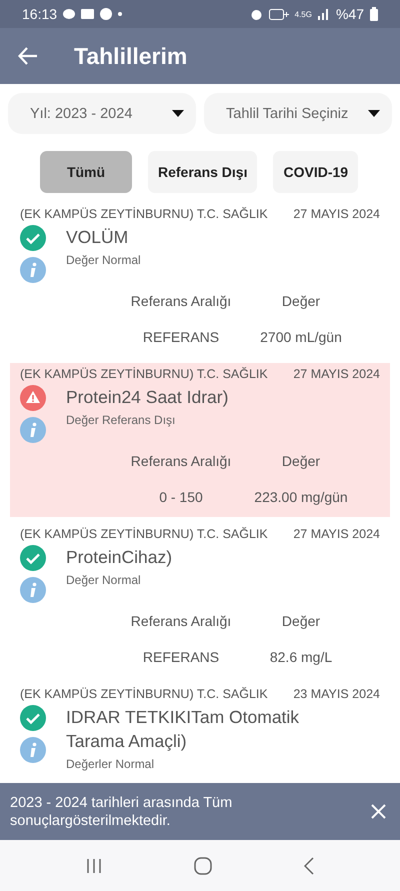  Describe the element at coordinates (40, 14) in the screenshot. I see `status-time: 16:13` at that location.